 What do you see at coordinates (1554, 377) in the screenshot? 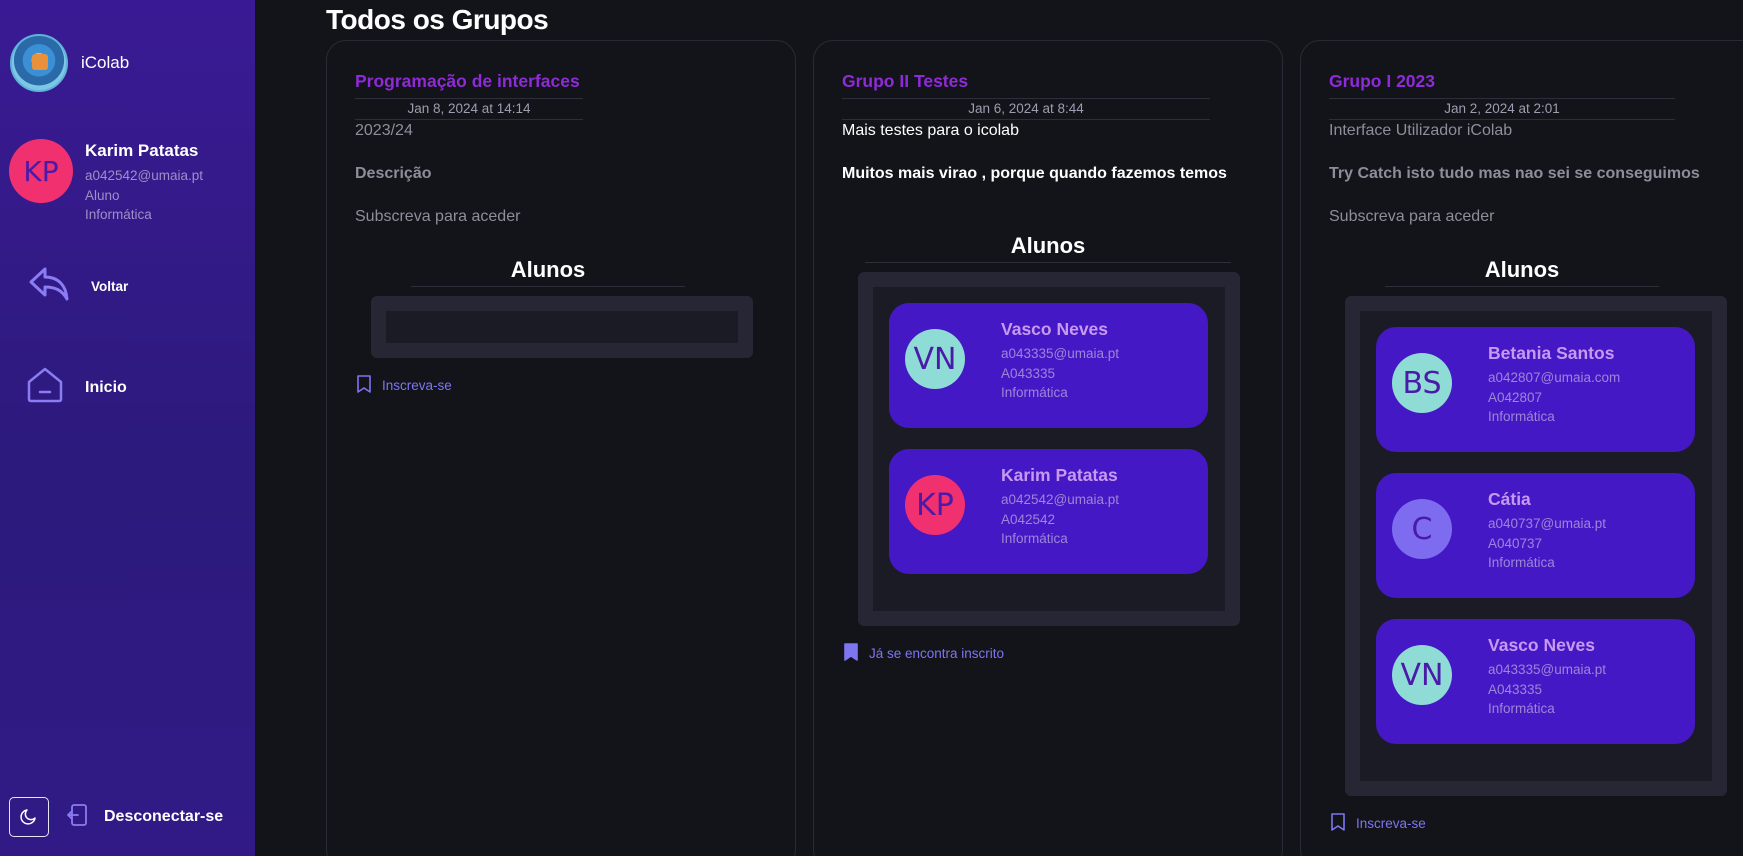
I see `student-email: a042807@umaia.com` at bounding box center [1554, 377].